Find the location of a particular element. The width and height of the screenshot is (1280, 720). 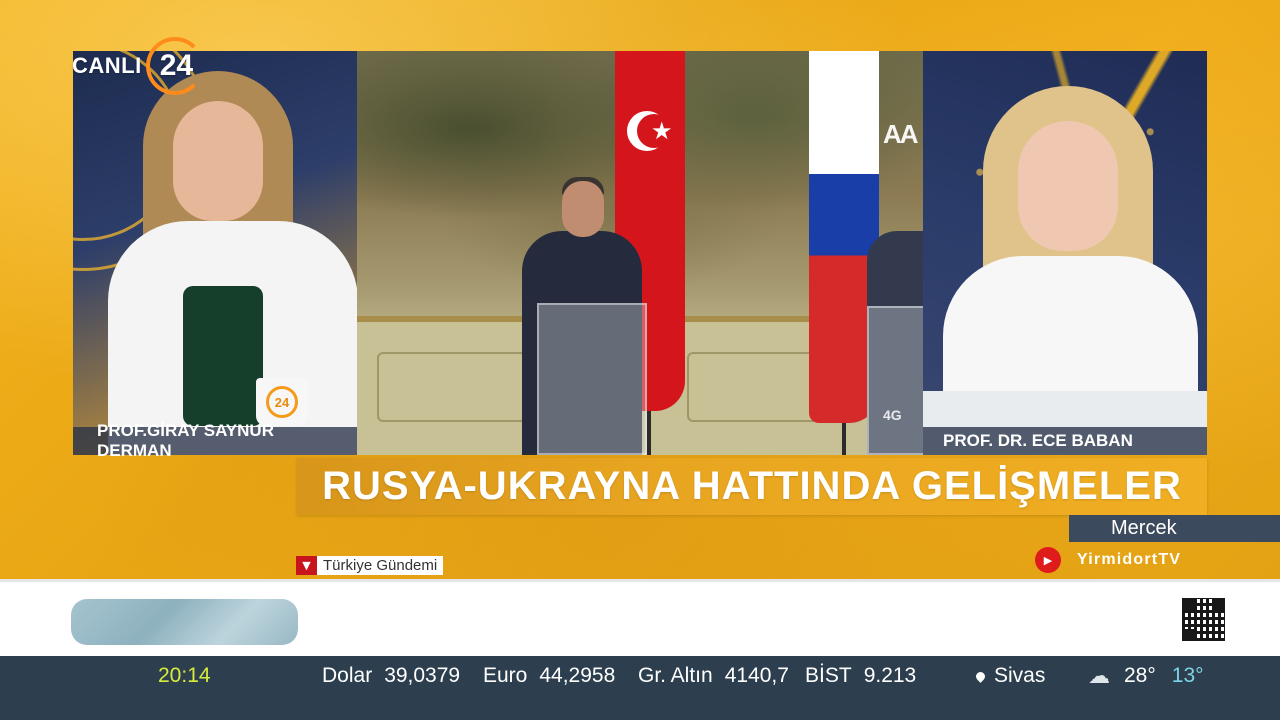

ticker-item-gold: Gr. Altın 4140,7 is located at coordinates (713, 676).